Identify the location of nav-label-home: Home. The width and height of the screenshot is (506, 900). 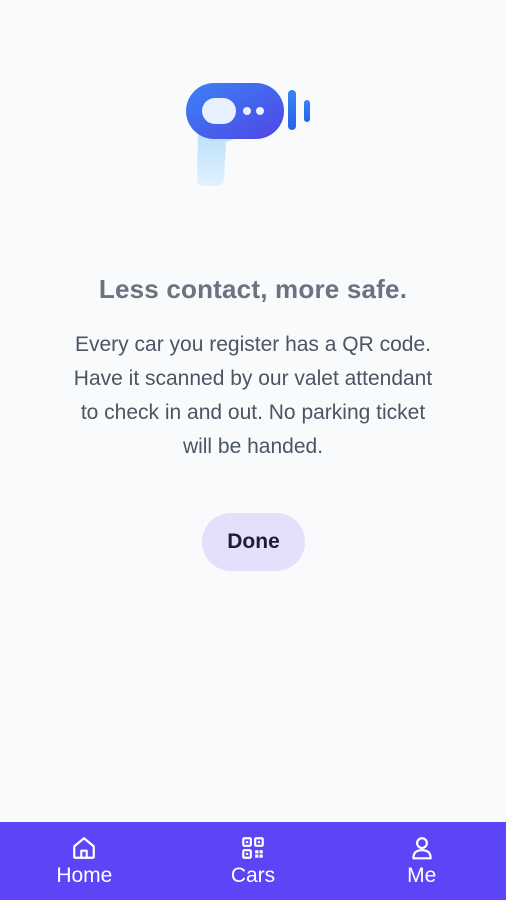
(84, 875).